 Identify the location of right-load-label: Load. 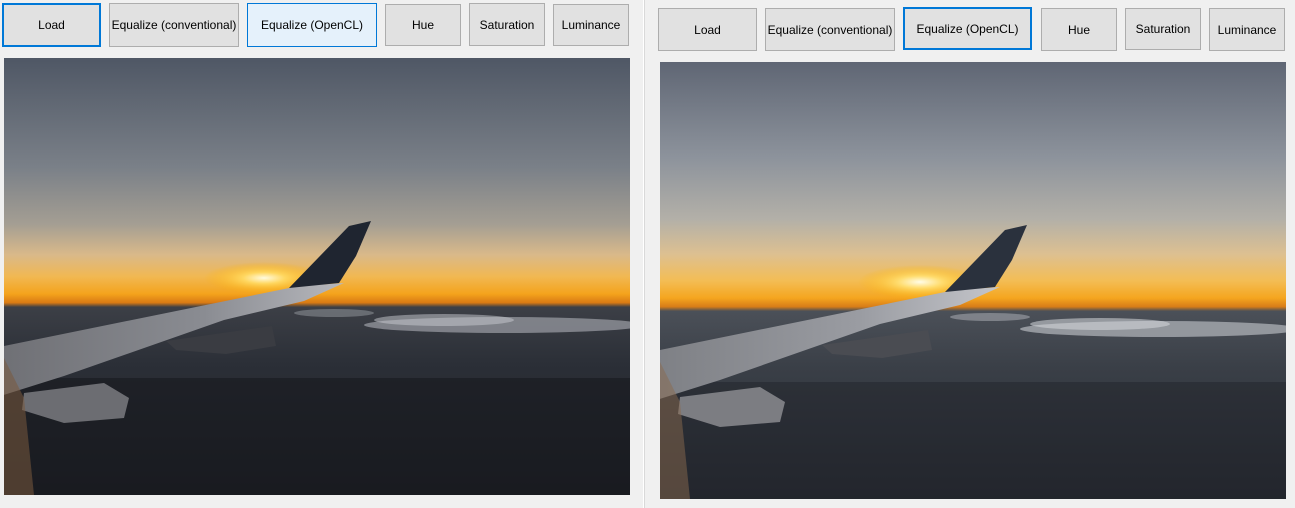
(707, 29).